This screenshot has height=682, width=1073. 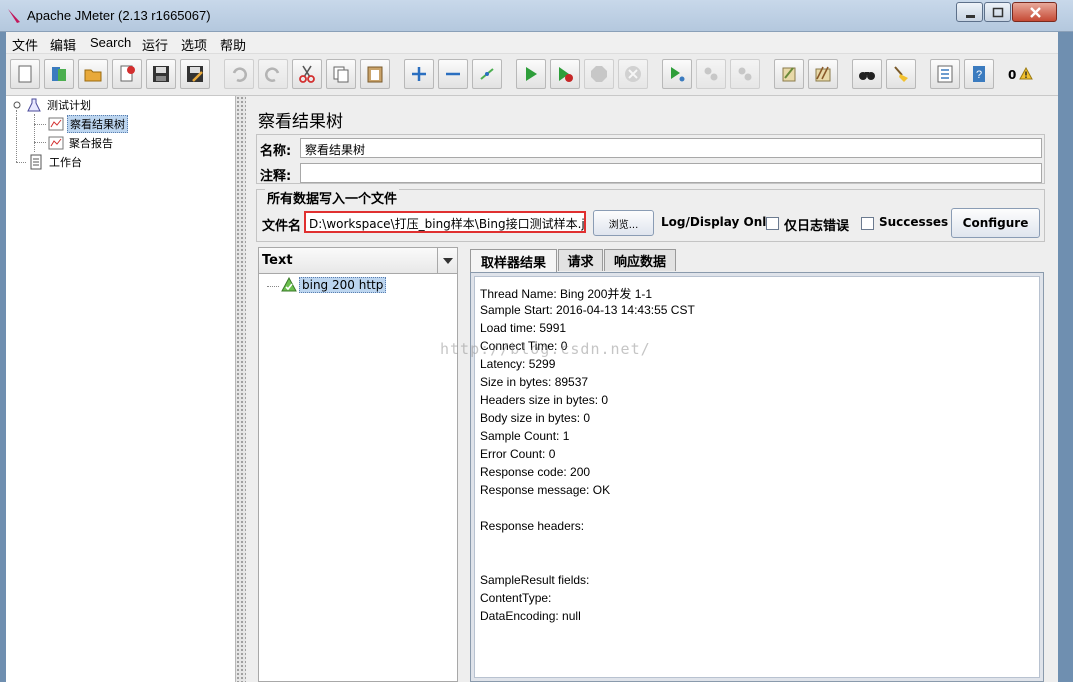 I want to click on remote-start-icon, so click(x=678, y=74).